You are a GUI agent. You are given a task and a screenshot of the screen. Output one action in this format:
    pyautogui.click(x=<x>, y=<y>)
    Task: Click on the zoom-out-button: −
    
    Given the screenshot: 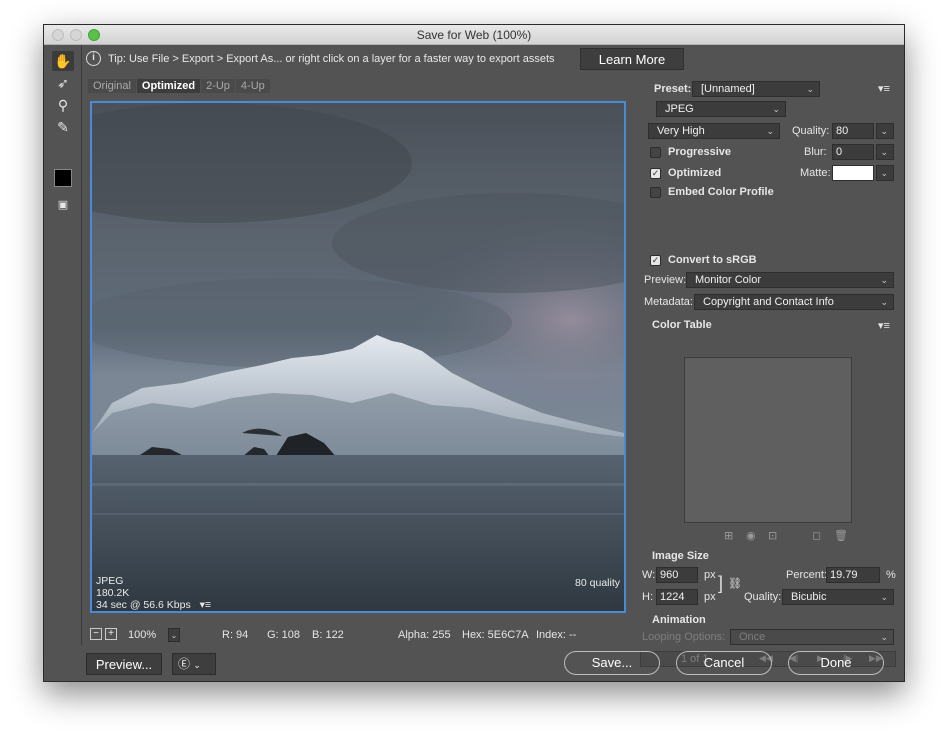 What is the action you would take?
    pyautogui.click(x=96, y=634)
    